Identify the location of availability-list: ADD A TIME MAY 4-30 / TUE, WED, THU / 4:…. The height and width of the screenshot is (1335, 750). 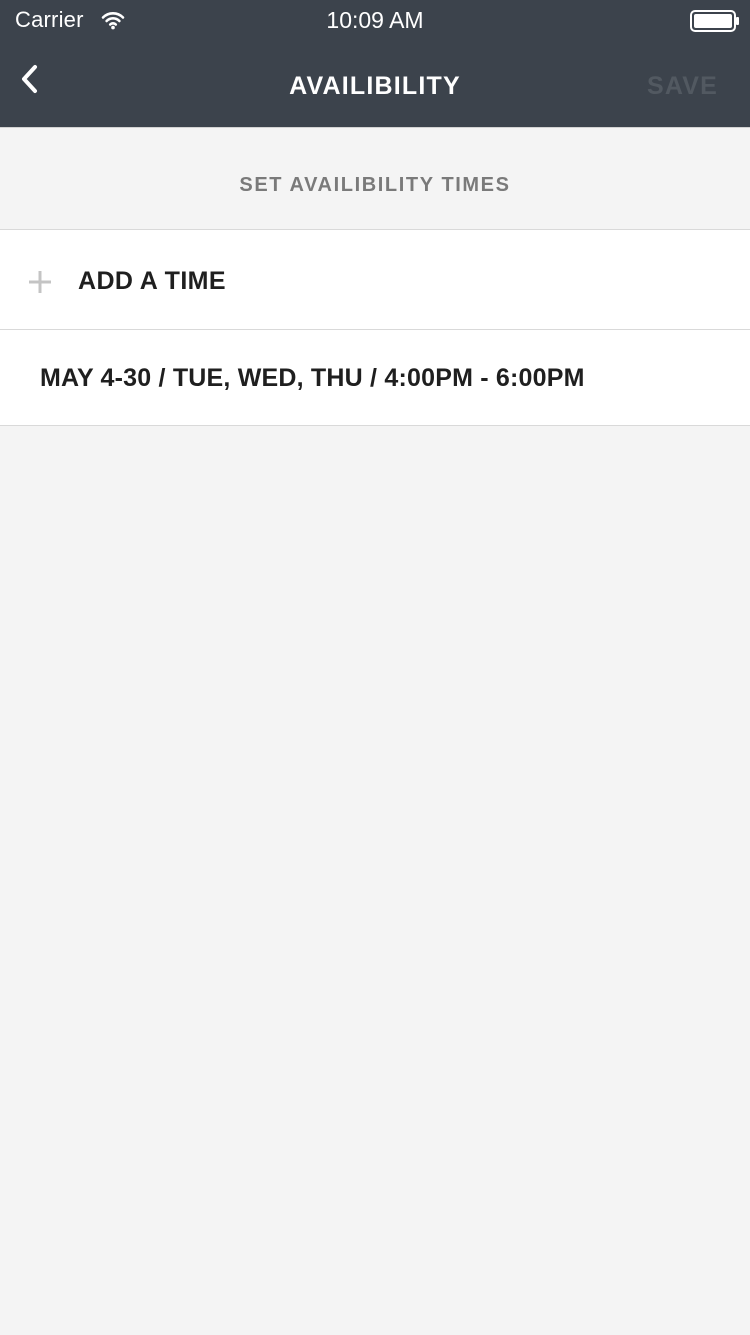
(375, 327).